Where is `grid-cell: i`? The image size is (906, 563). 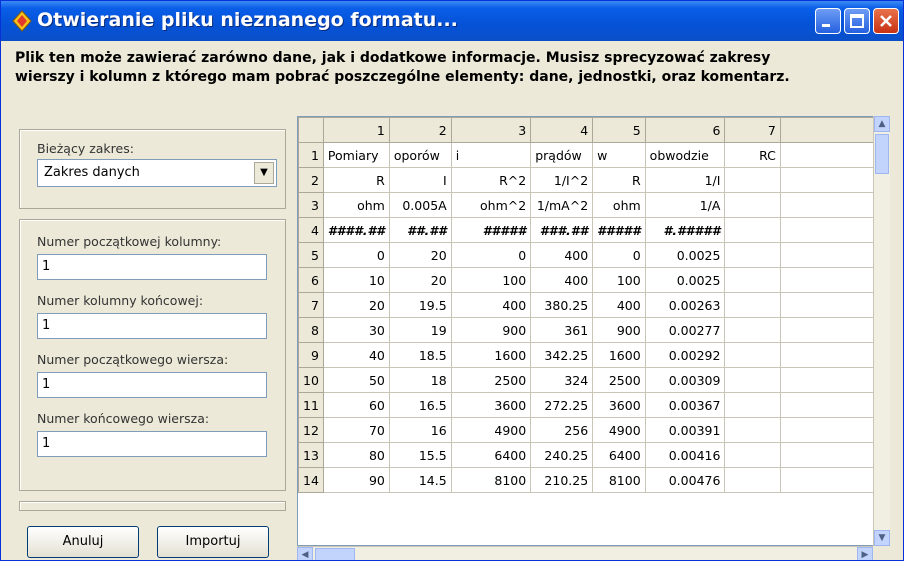 grid-cell: i is located at coordinates (491, 155).